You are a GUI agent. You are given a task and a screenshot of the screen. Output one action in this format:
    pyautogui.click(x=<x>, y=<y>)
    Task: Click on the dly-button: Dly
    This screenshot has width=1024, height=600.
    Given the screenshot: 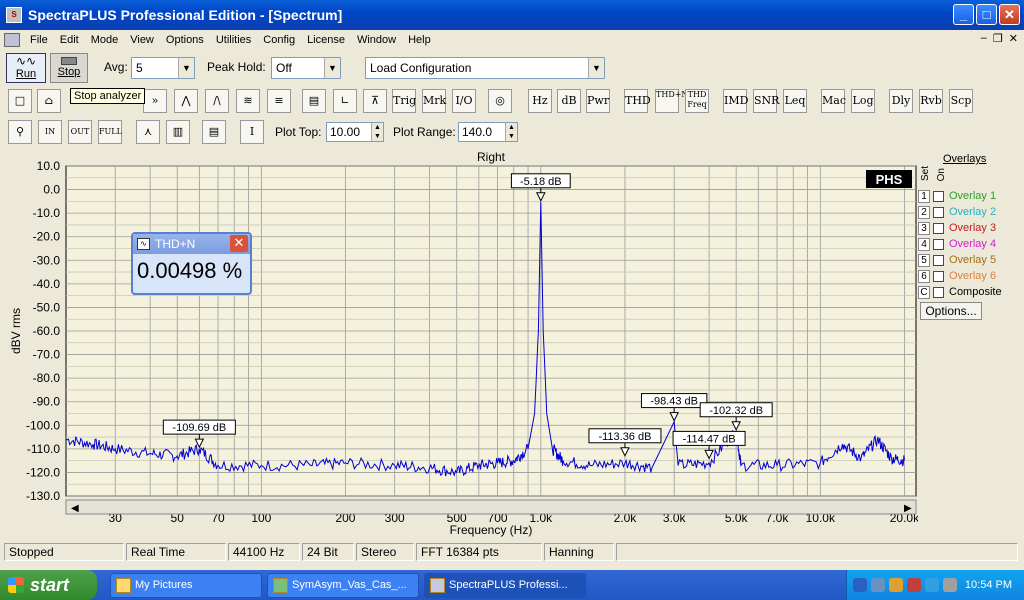 What is the action you would take?
    pyautogui.click(x=901, y=101)
    